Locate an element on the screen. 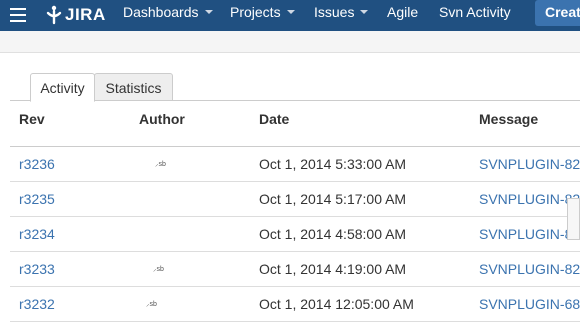 The height and width of the screenshot is (330, 580). nav-svn-activity-label: Svn Activity is located at coordinates (475, 12).